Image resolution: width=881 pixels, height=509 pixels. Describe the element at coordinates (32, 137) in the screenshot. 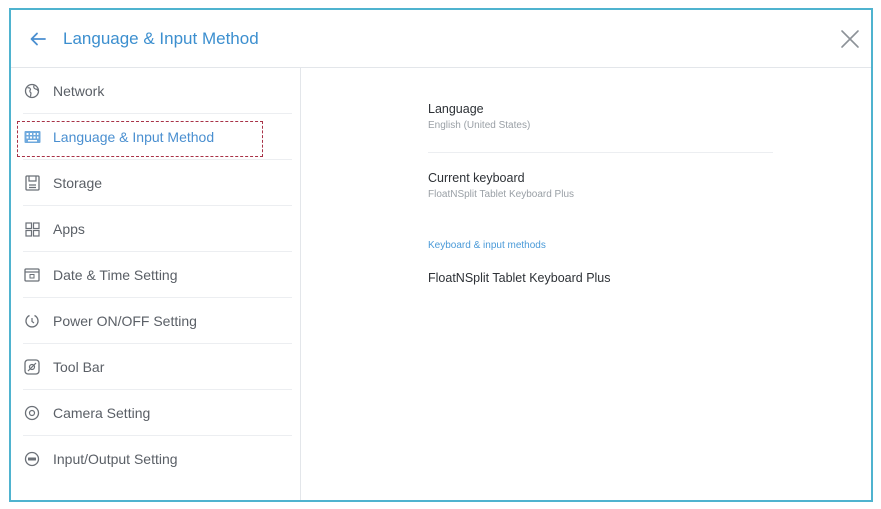

I see `keyboard-icon` at that location.